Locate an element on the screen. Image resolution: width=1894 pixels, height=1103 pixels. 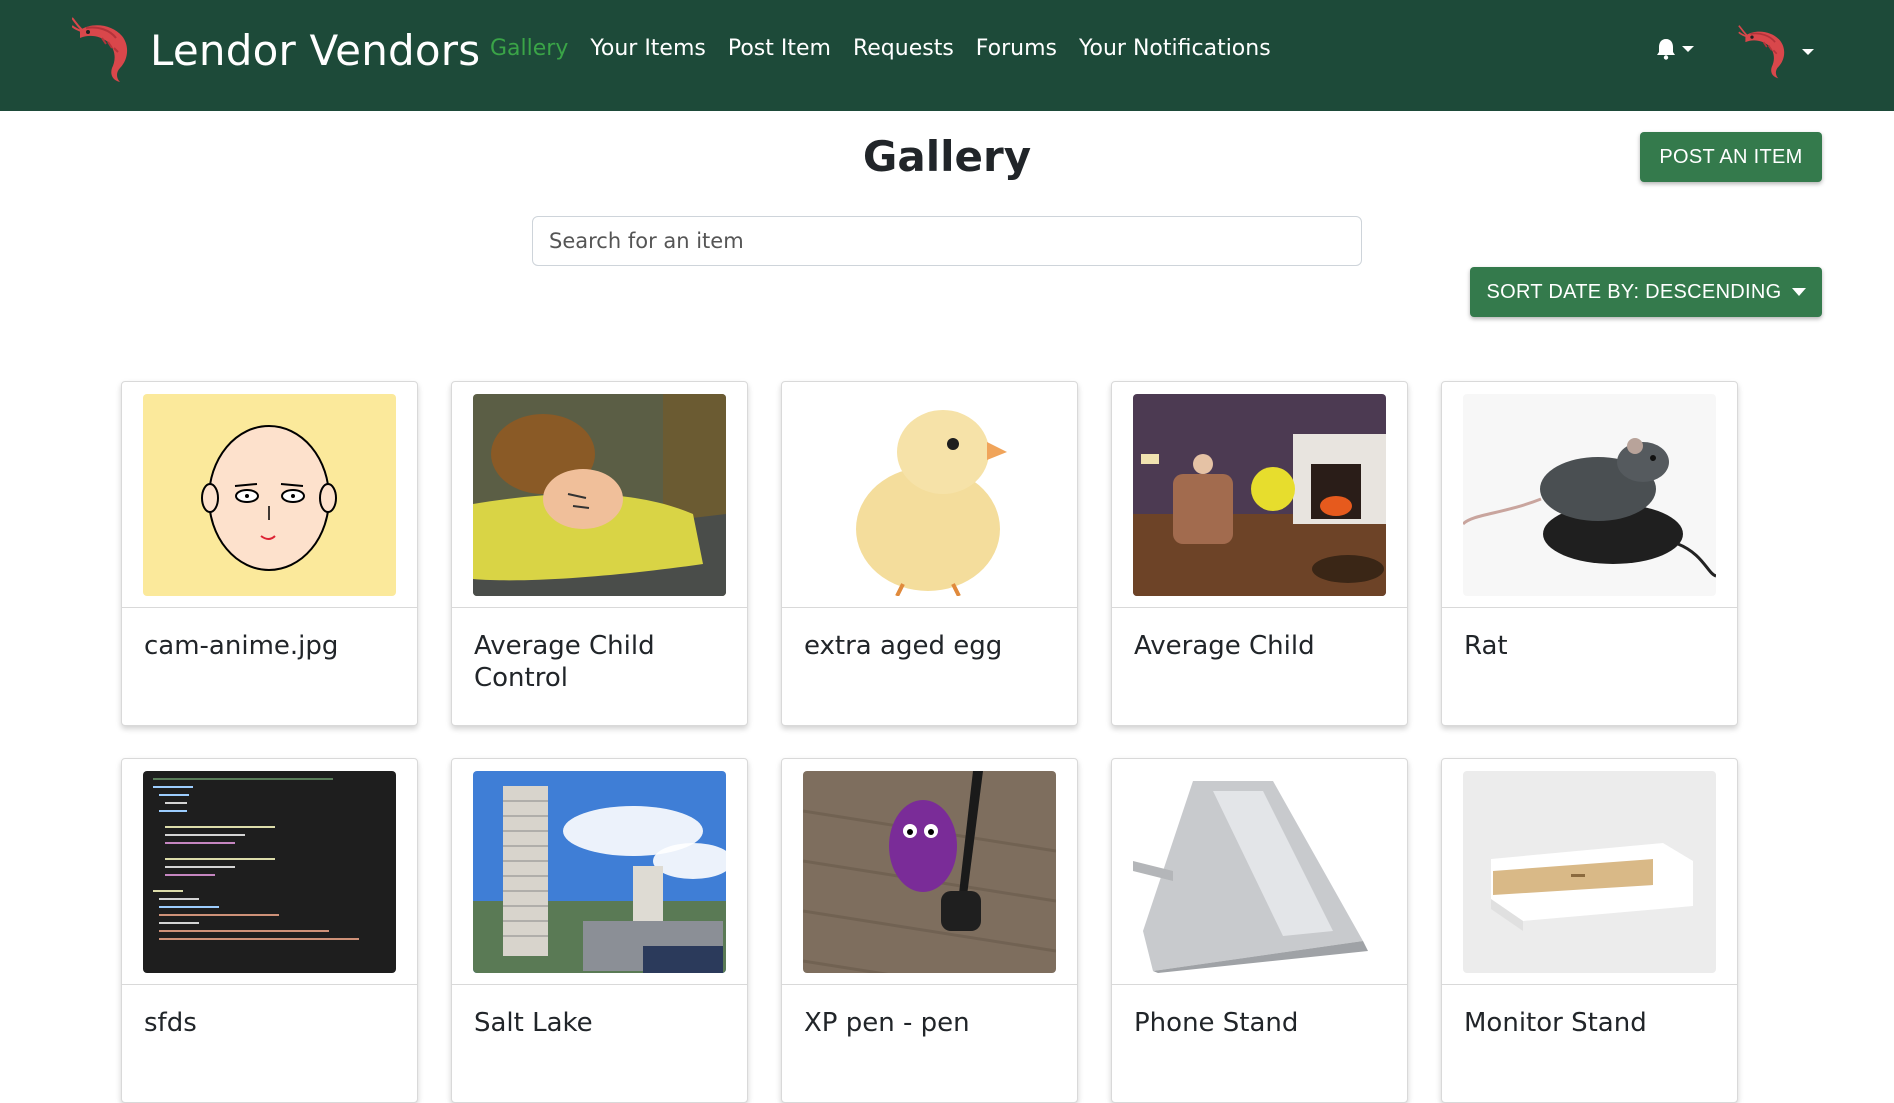
item-card: XP pen - pen is located at coordinates (929, 930).